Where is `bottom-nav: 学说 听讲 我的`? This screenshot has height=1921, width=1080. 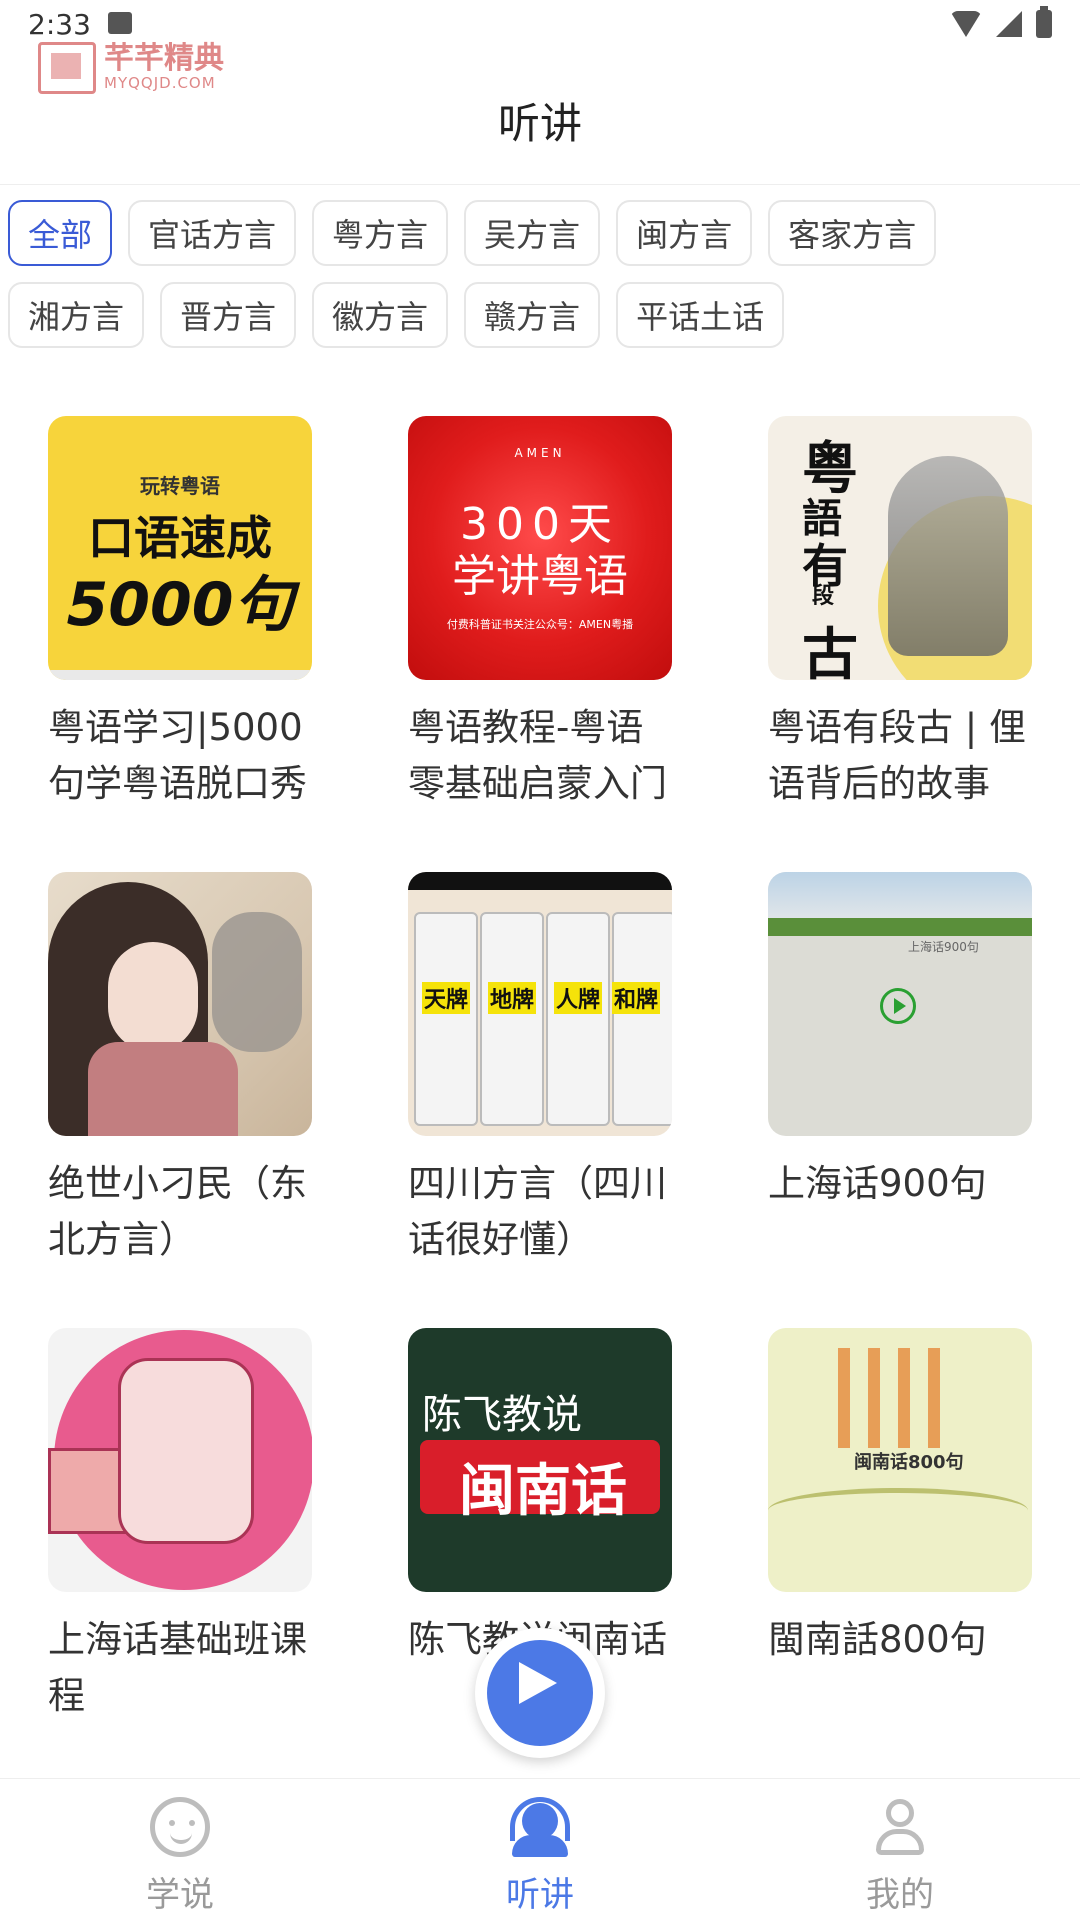 bottom-nav: 学说 听讲 我的 is located at coordinates (540, 1849).